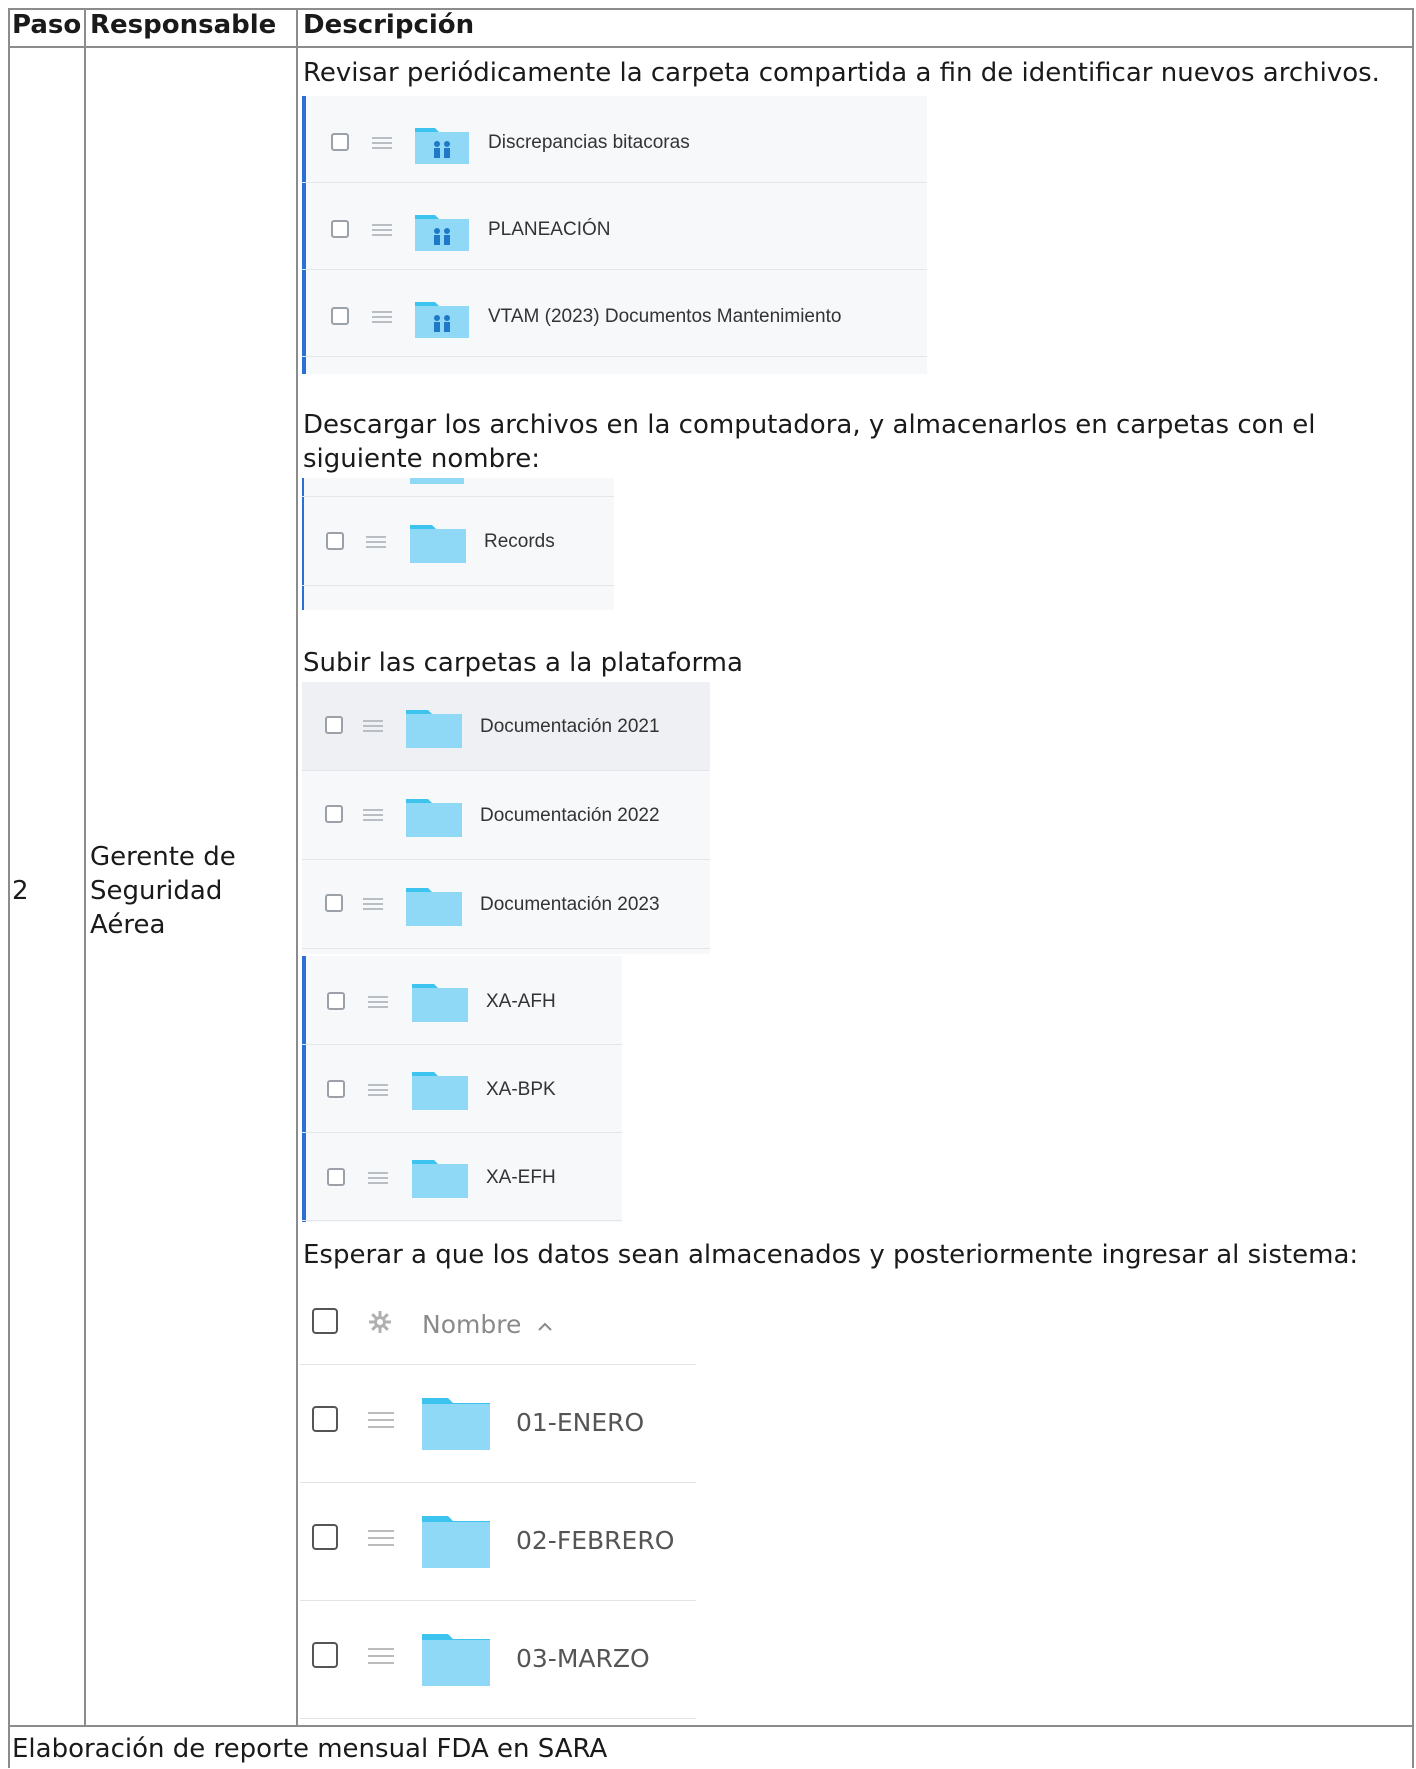 The width and height of the screenshot is (1416, 1769). What do you see at coordinates (711, 47) in the screenshot?
I see `header-divider` at bounding box center [711, 47].